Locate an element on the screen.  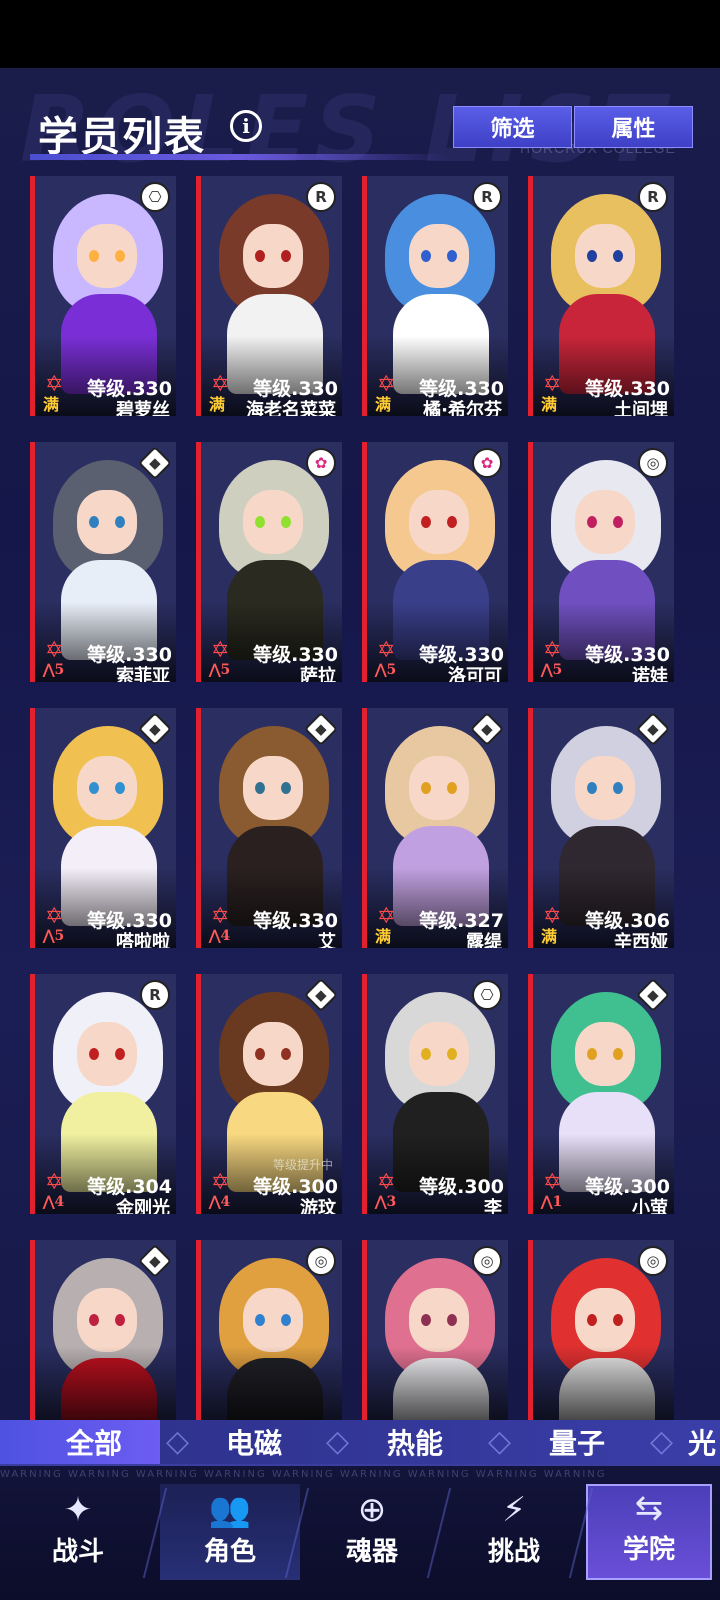
character-name: 艾 is located at coordinates (327, 940).